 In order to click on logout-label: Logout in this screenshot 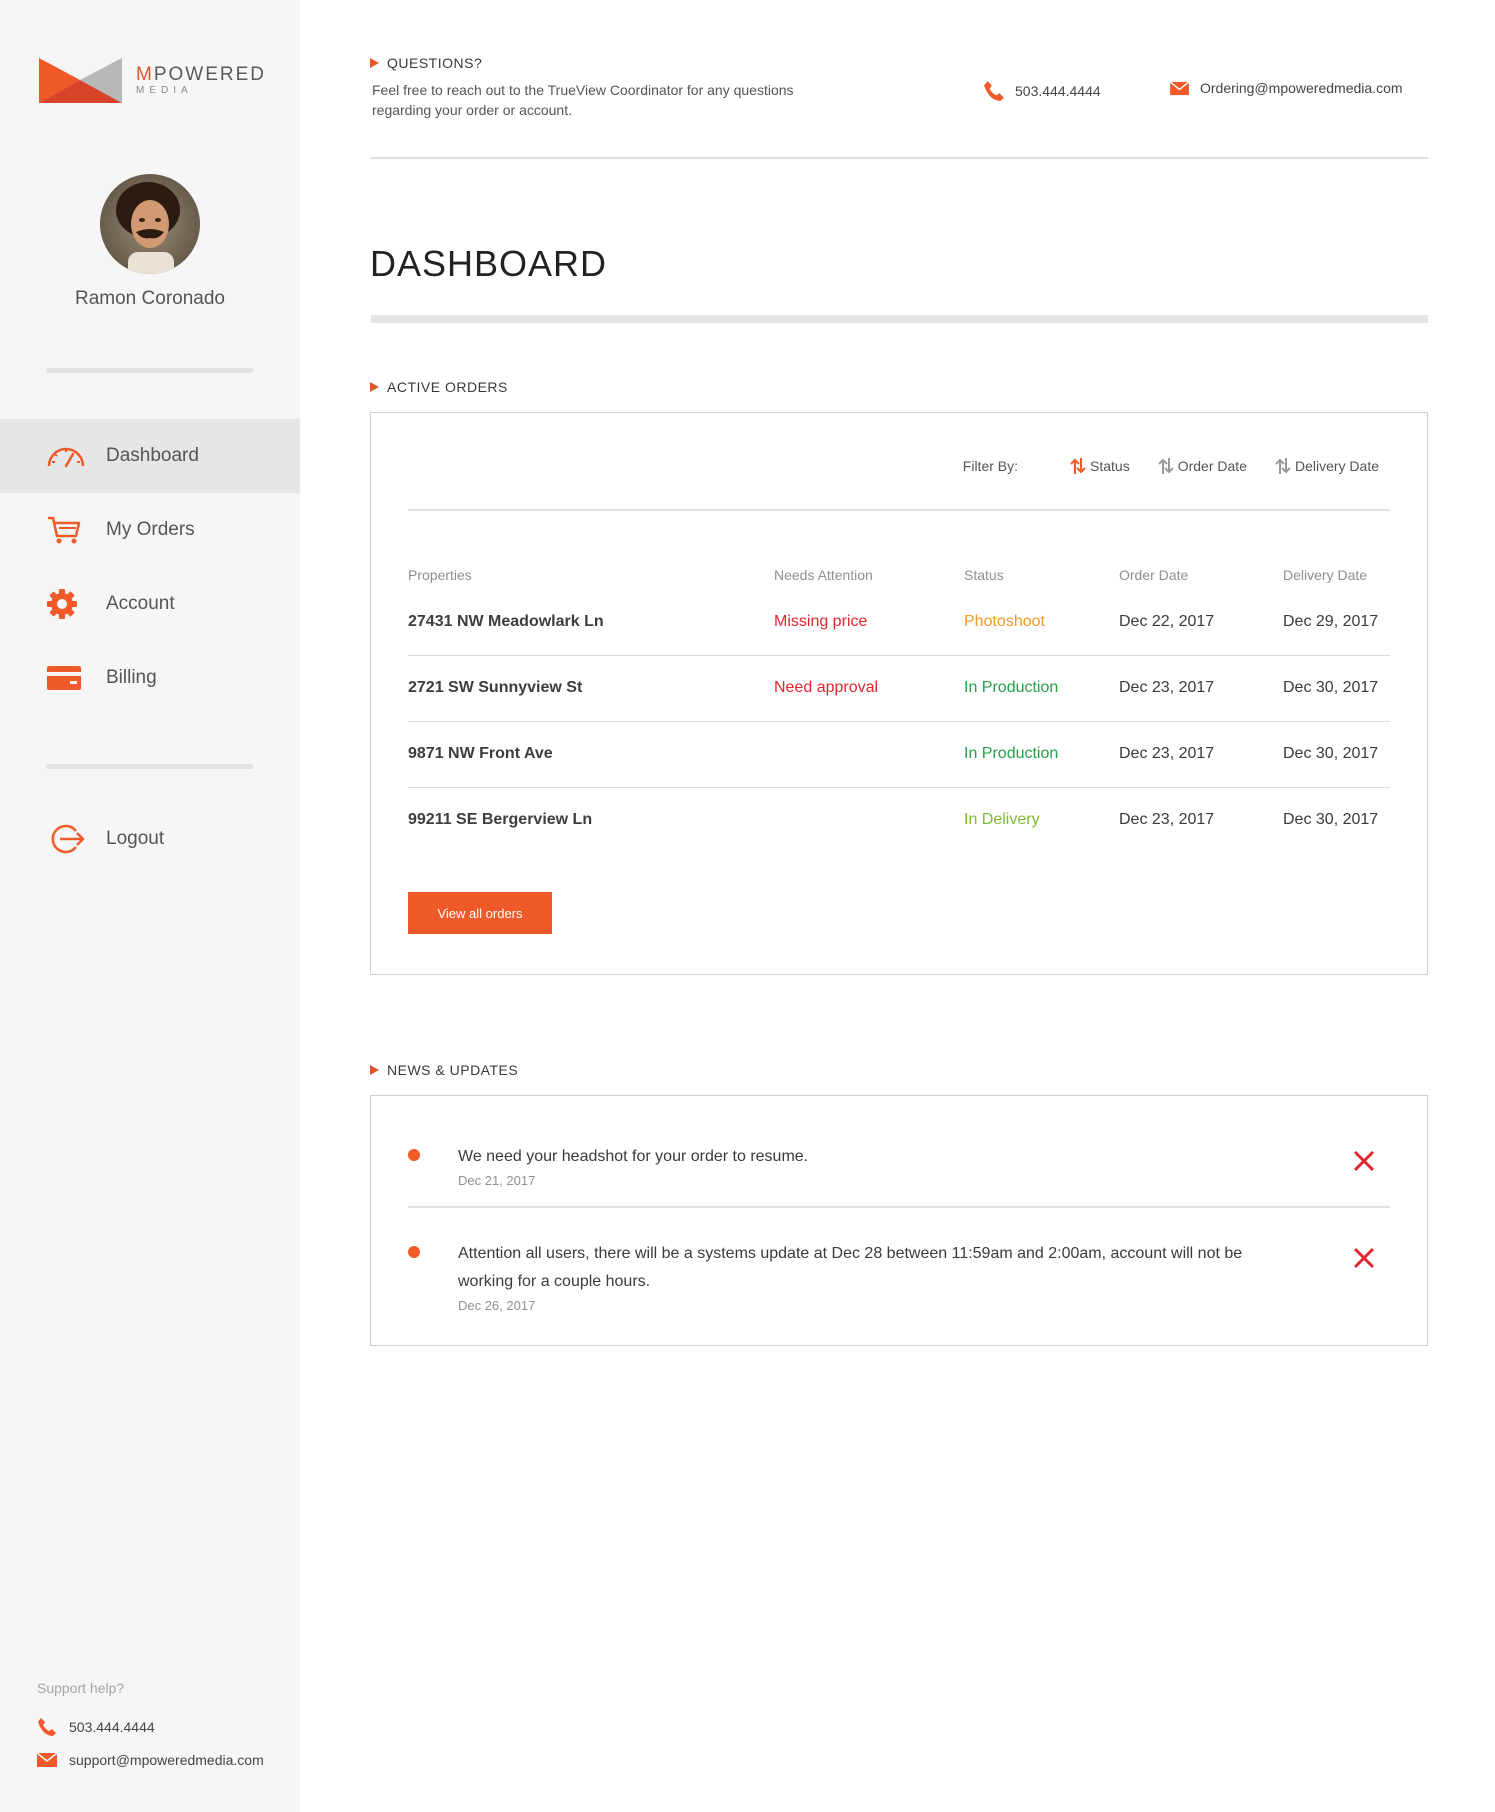, I will do `click(135, 838)`.